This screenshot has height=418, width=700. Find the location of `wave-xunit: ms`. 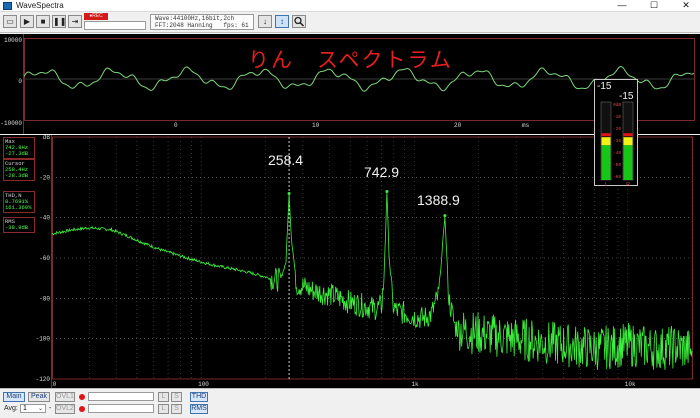

wave-xunit: ms is located at coordinates (526, 125).